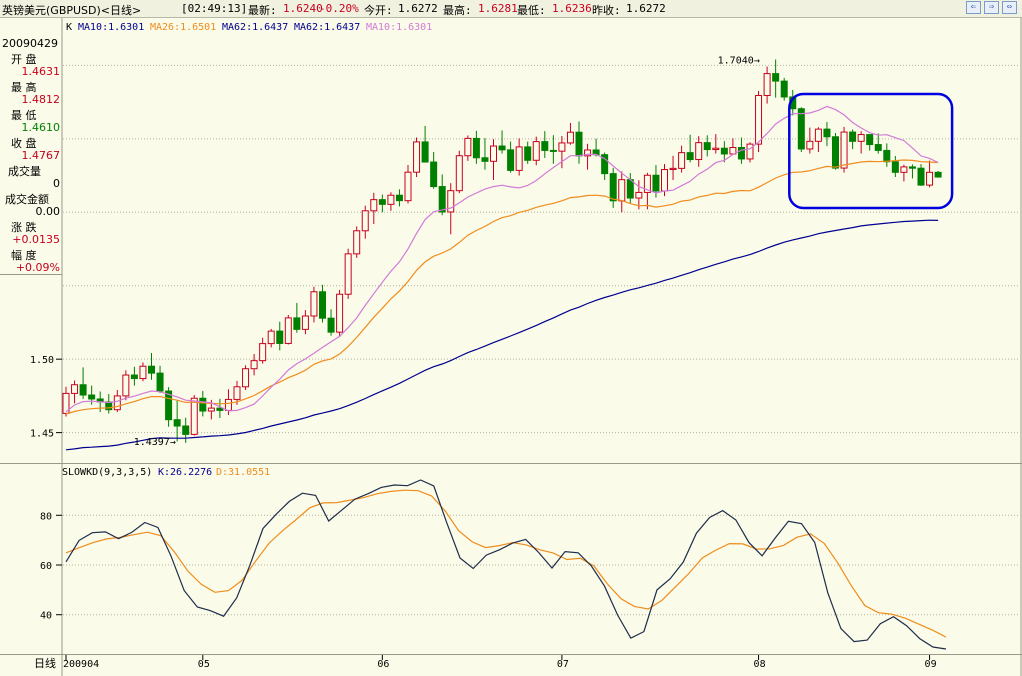 This screenshot has width=1022, height=676. What do you see at coordinates (760, 664) in the screenshot?
I see `x-tick-label: 08` at bounding box center [760, 664].